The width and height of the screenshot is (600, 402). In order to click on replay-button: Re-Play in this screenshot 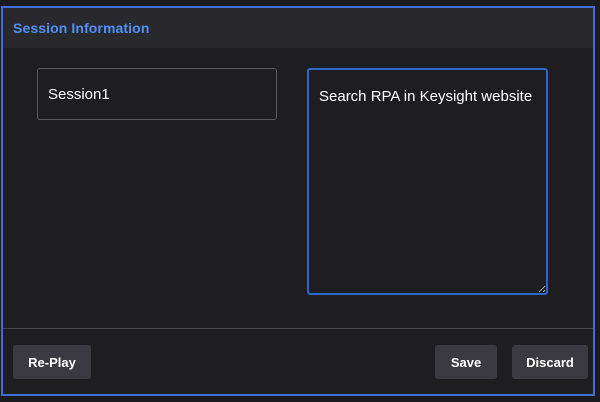, I will do `click(52, 362)`.